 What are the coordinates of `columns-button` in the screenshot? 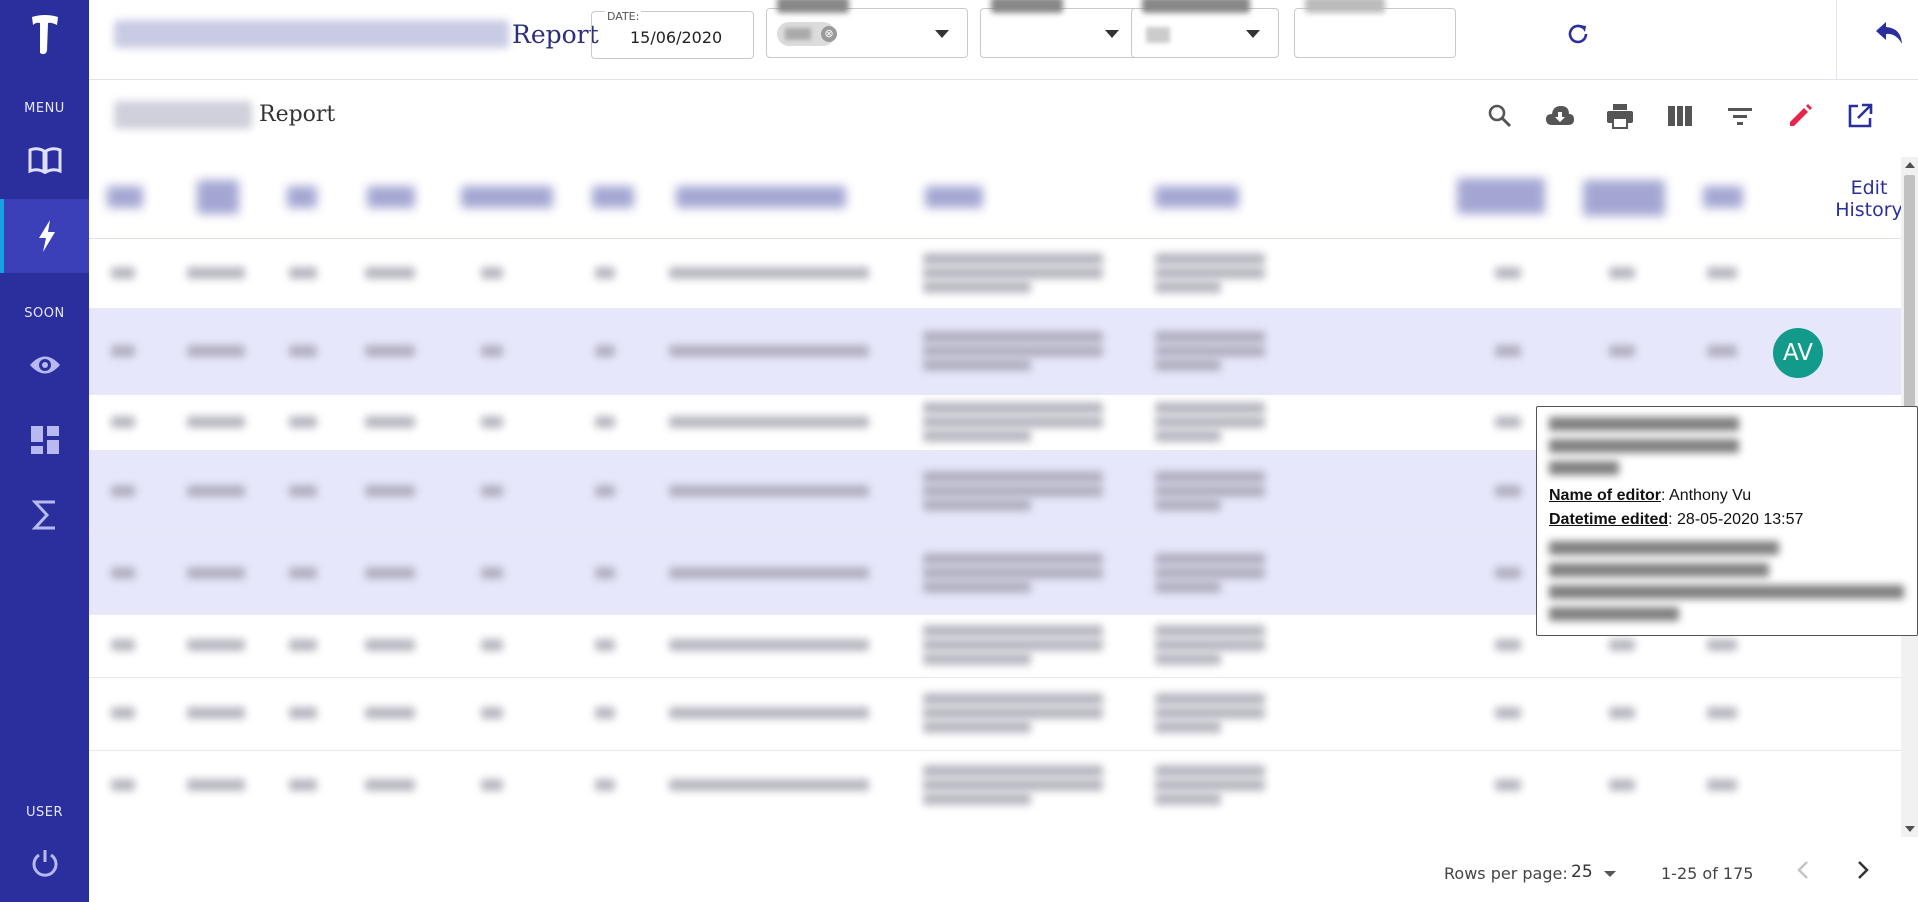 It's located at (1680, 116).